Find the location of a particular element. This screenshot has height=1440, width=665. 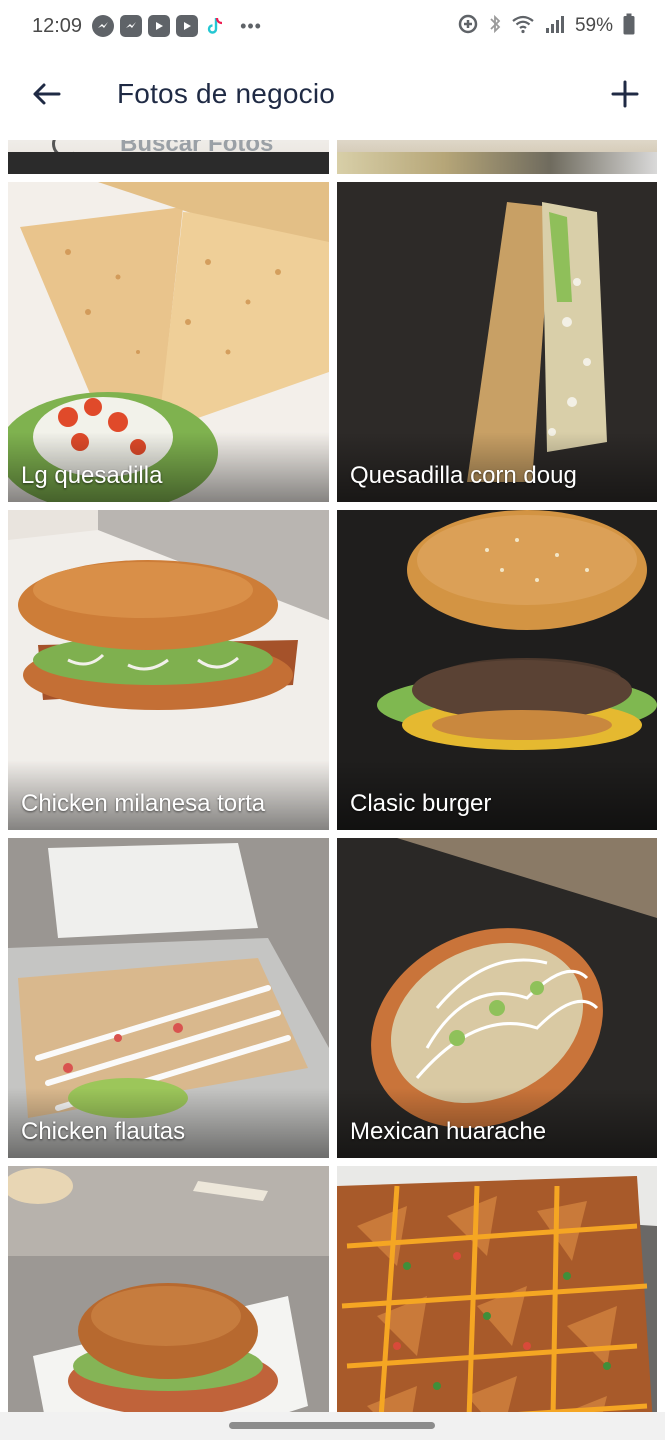

torta-plate-photo is located at coordinates (168, 1303).